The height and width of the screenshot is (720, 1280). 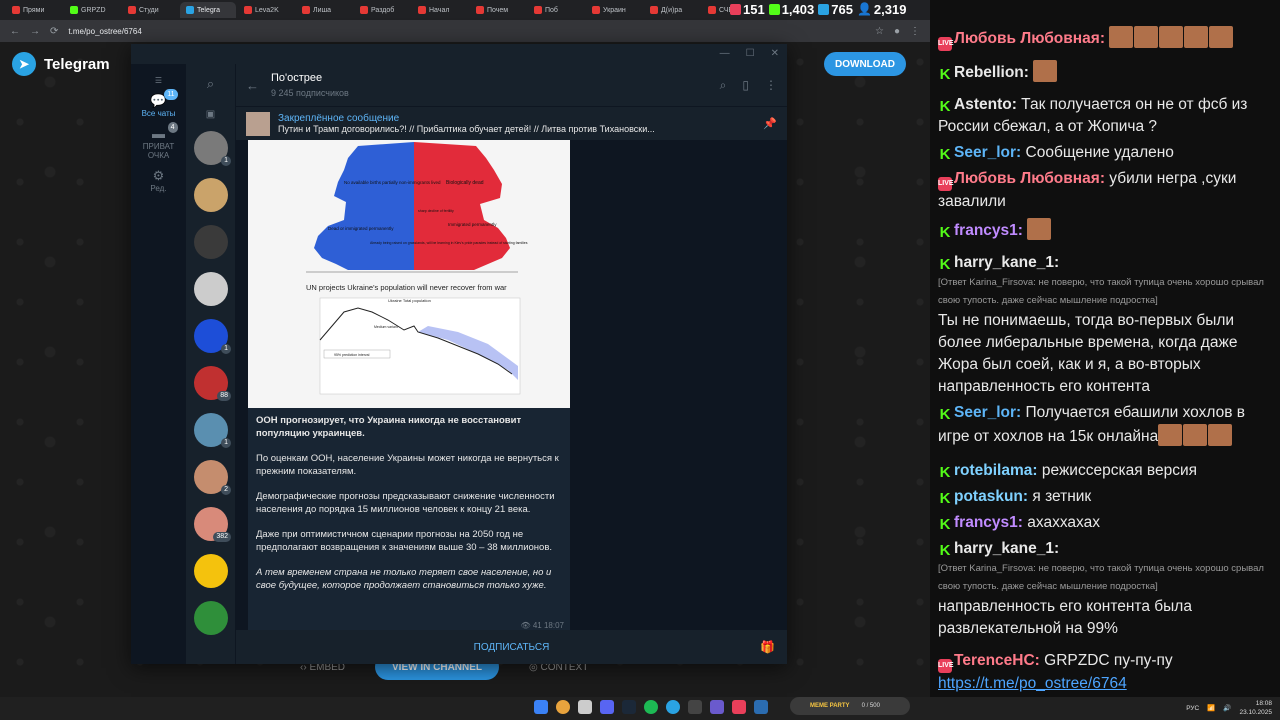 I want to click on tab-label: Студи, so click(x=149, y=10).